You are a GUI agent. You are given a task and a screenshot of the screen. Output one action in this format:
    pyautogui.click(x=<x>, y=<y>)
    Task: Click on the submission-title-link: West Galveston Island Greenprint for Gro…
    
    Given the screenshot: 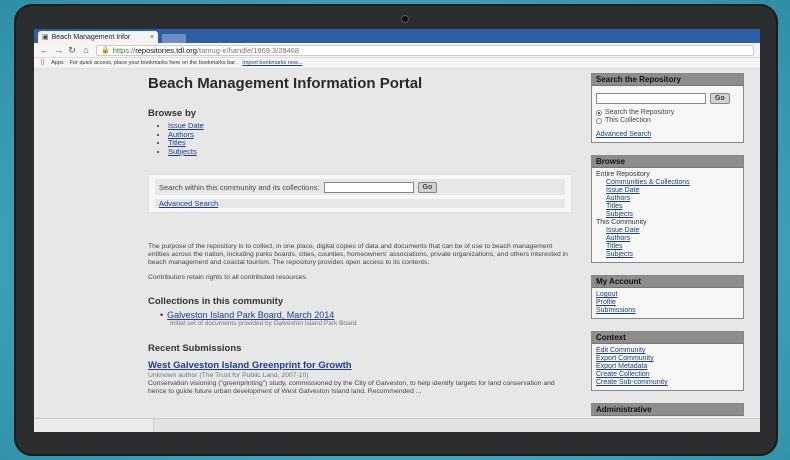 What is the action you would take?
    pyautogui.click(x=361, y=365)
    